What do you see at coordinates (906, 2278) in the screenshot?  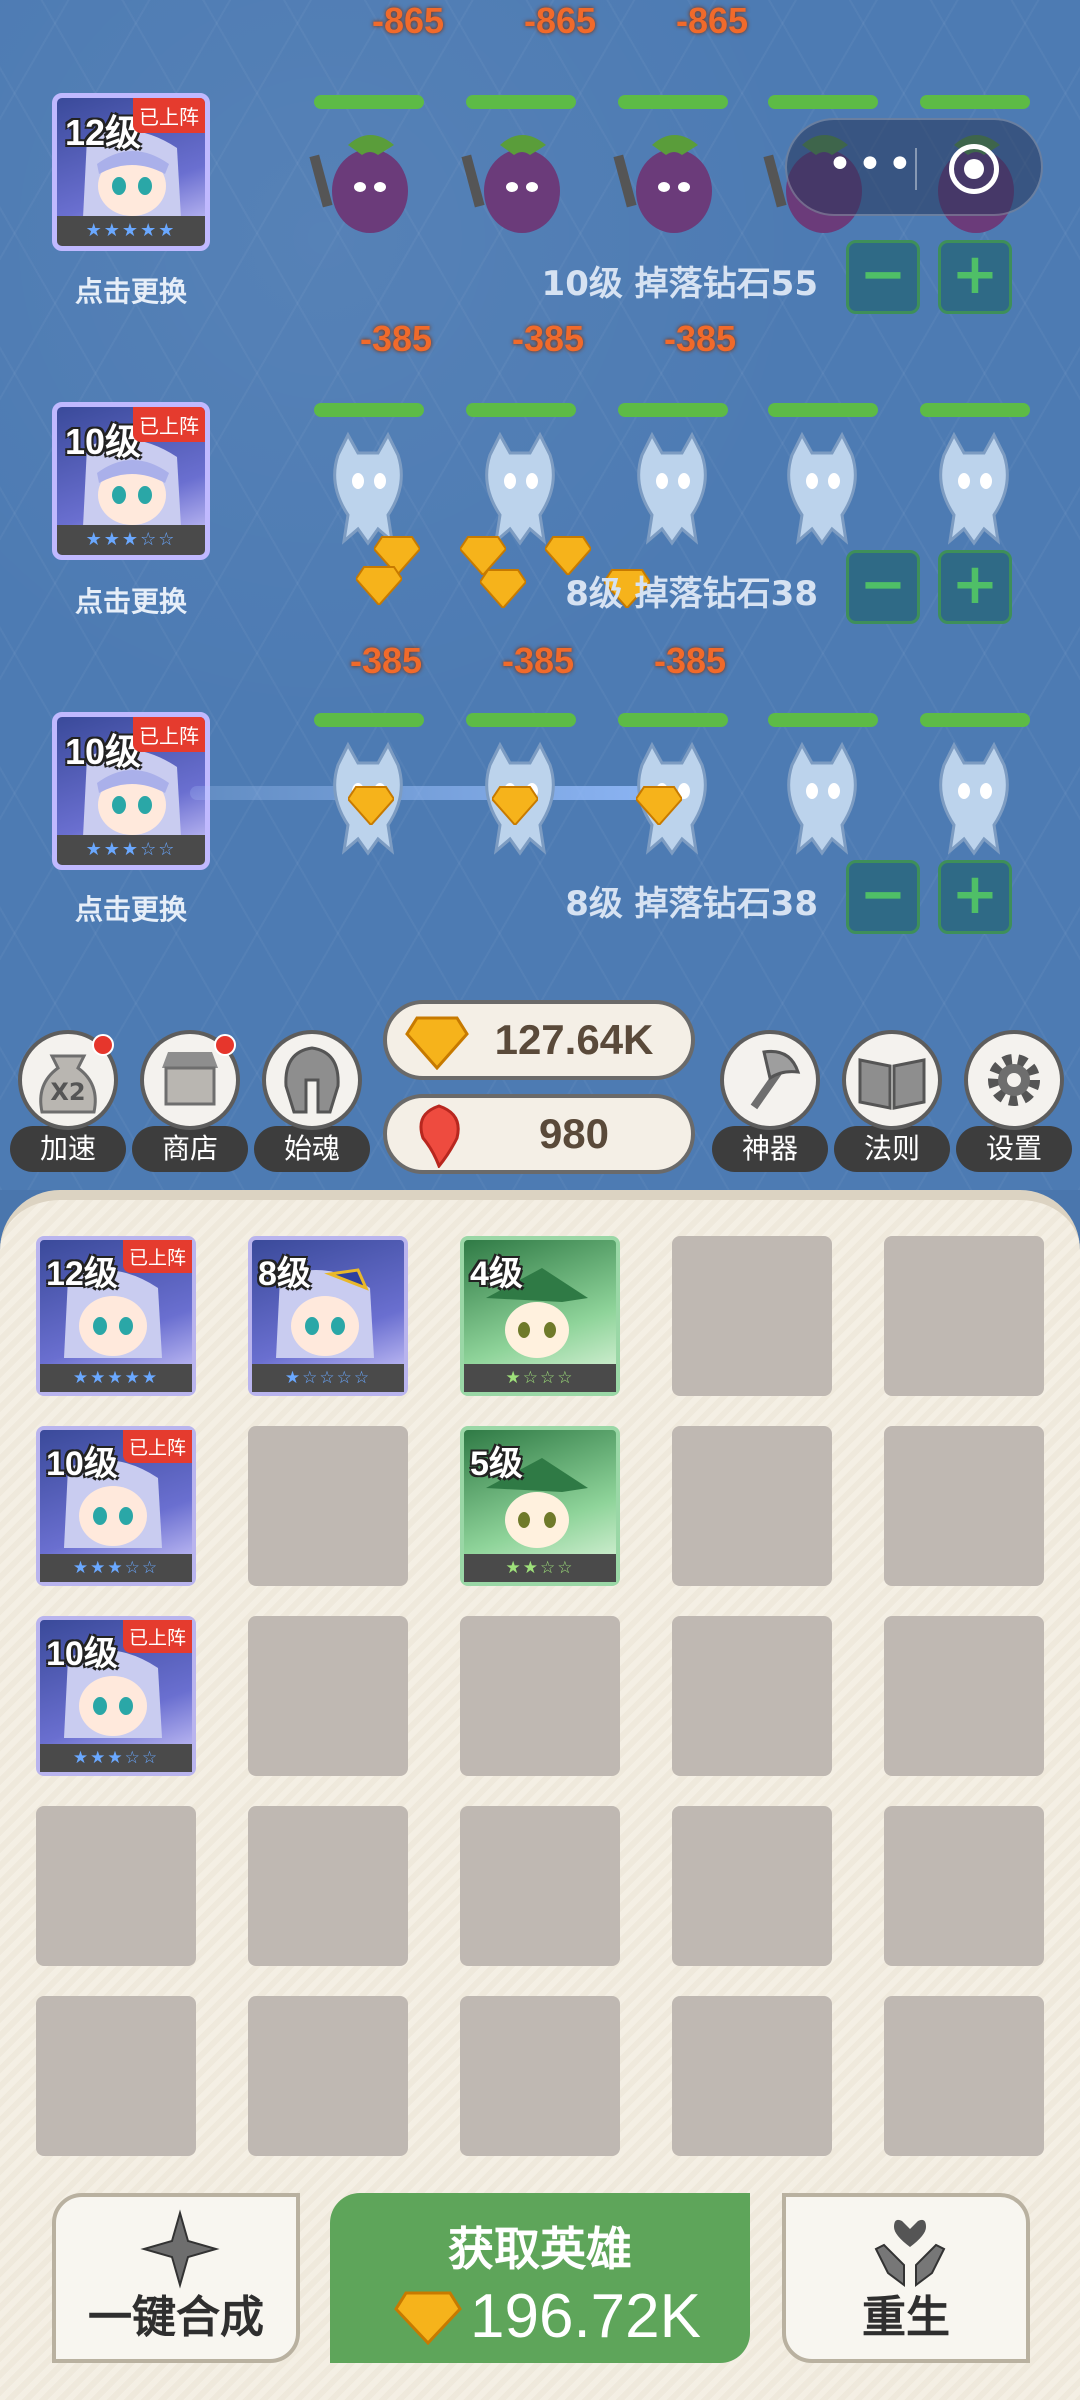 I see `rebirth-button: 重生` at bounding box center [906, 2278].